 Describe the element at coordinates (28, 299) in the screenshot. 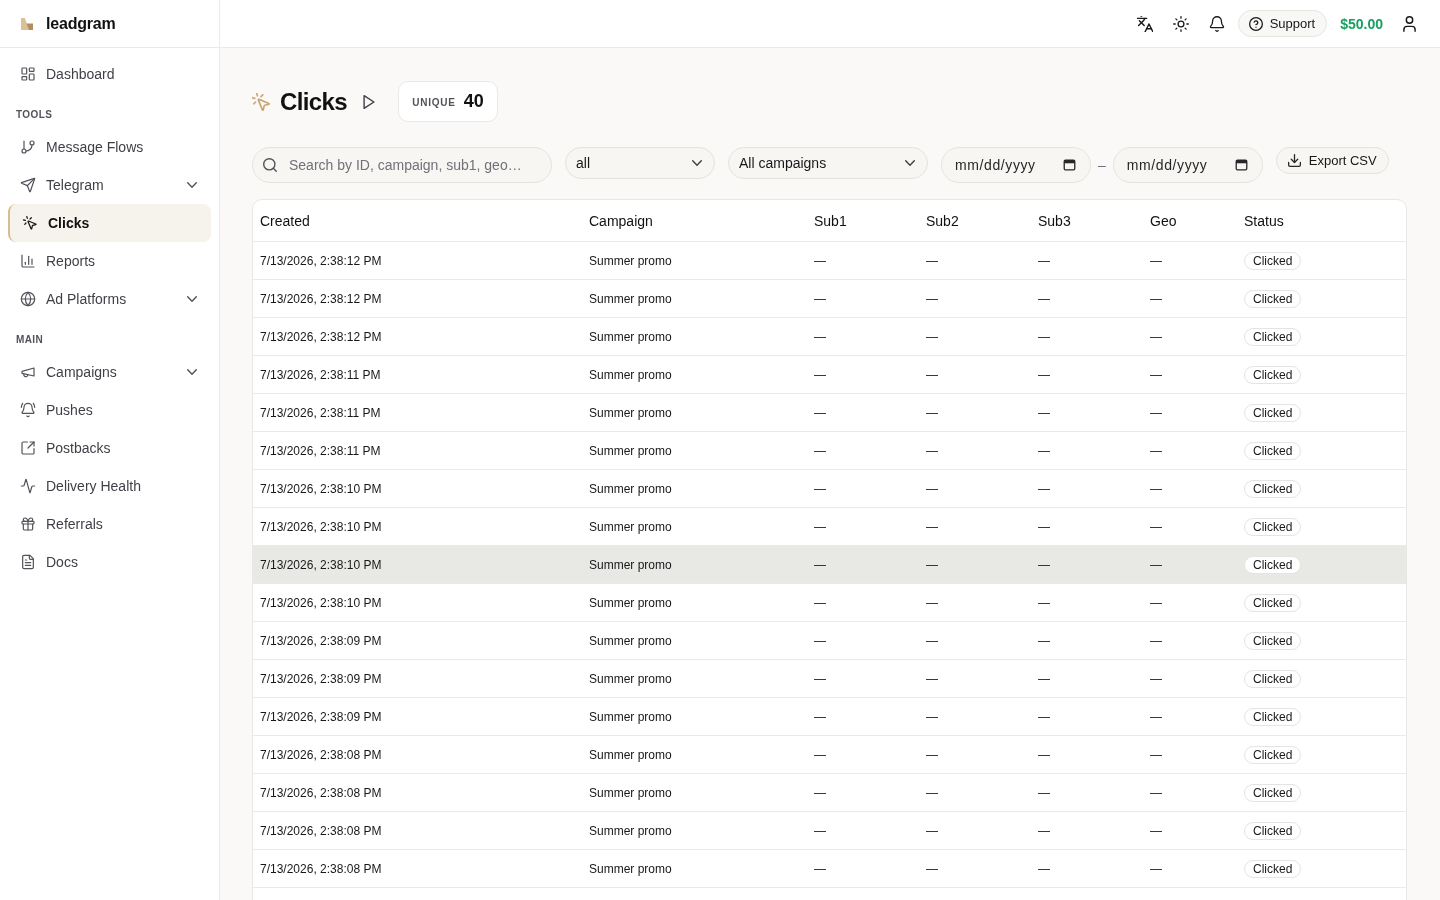

I see `globe-icon` at that location.